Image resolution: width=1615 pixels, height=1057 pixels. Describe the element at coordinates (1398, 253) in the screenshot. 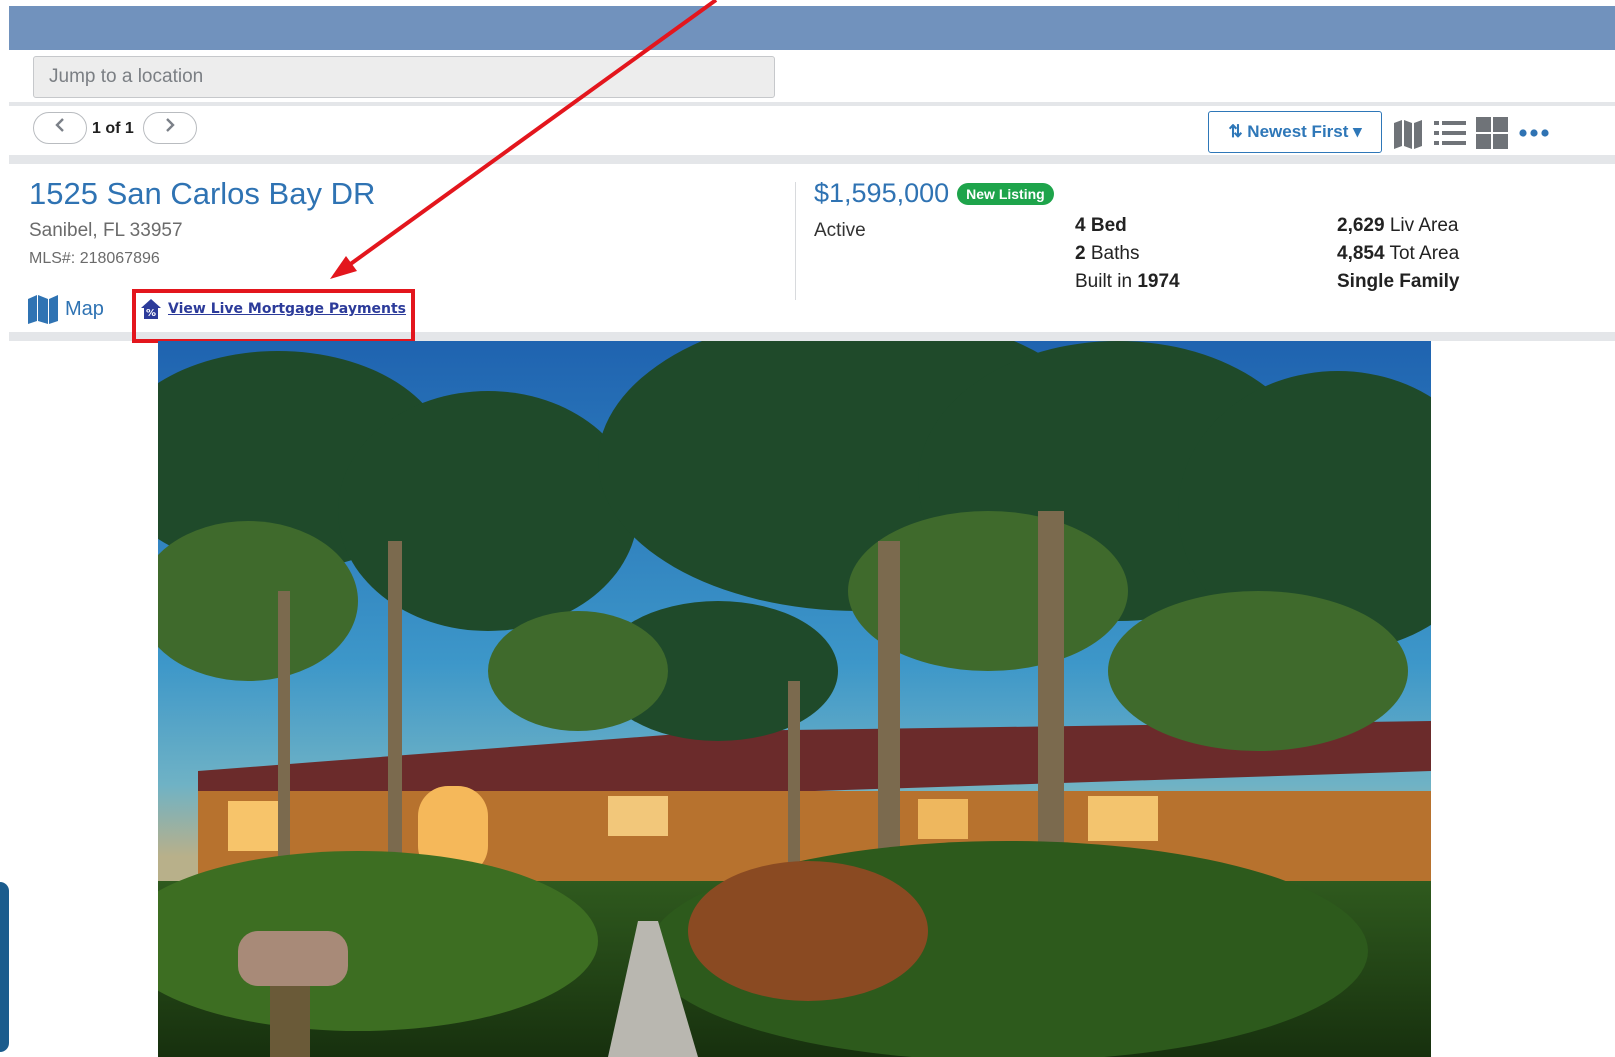

I see `total-area-spec: 4,854 Tot Area` at that location.